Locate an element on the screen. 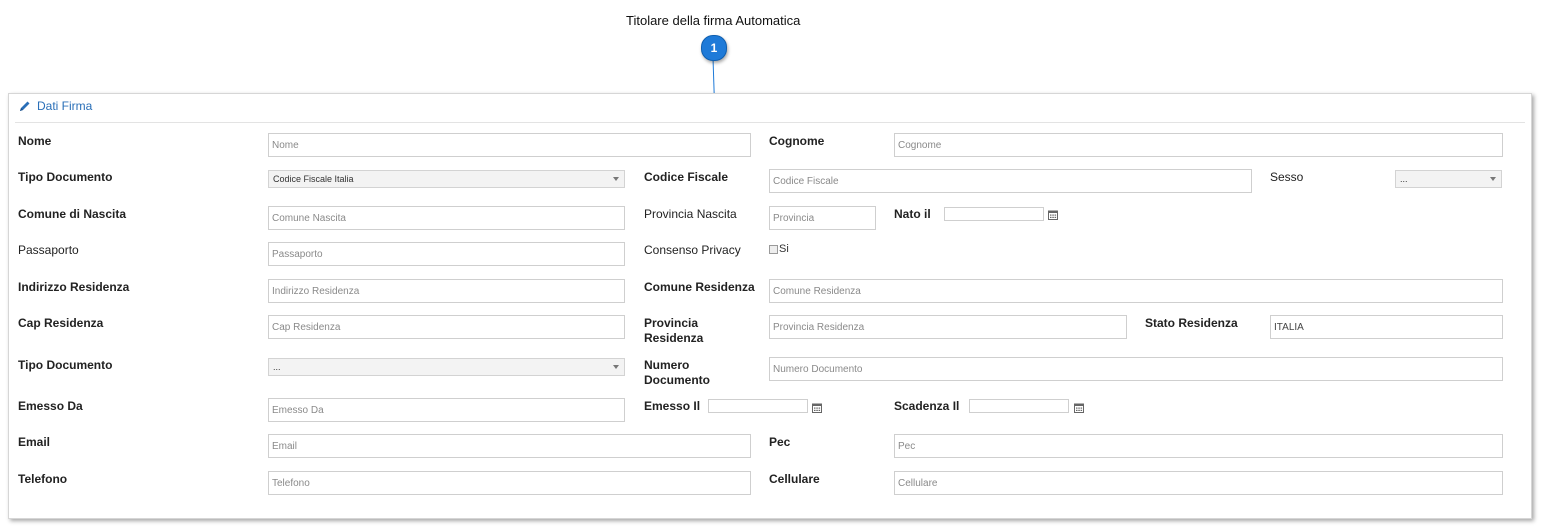  provincia-residenza-label-line1: Provincia is located at coordinates (671, 323).